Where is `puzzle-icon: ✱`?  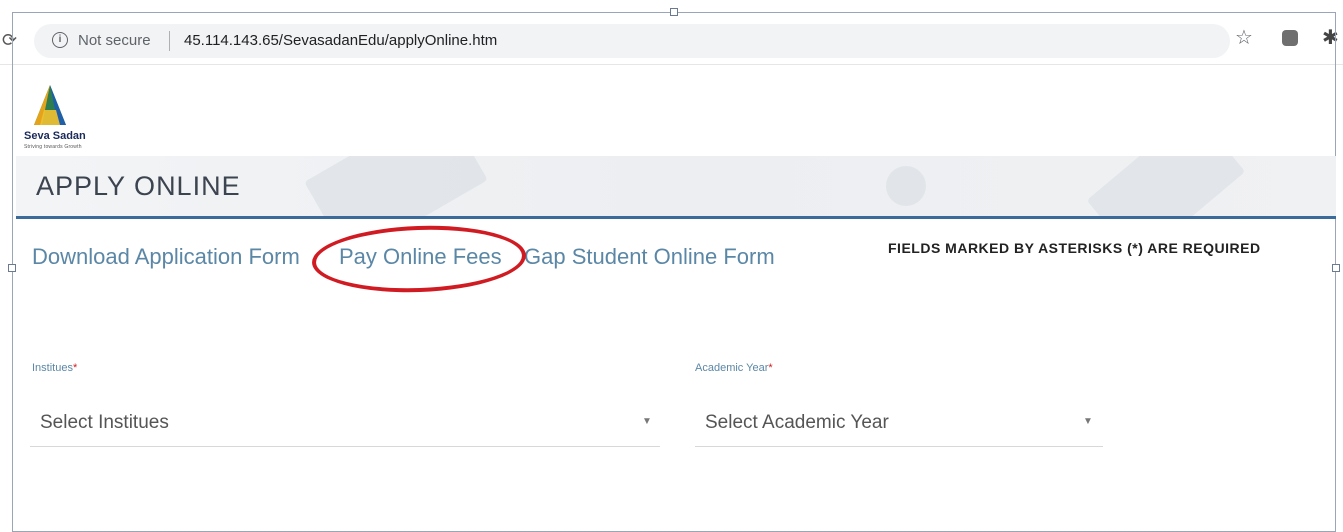
puzzle-icon: ✱ is located at coordinates (1330, 37).